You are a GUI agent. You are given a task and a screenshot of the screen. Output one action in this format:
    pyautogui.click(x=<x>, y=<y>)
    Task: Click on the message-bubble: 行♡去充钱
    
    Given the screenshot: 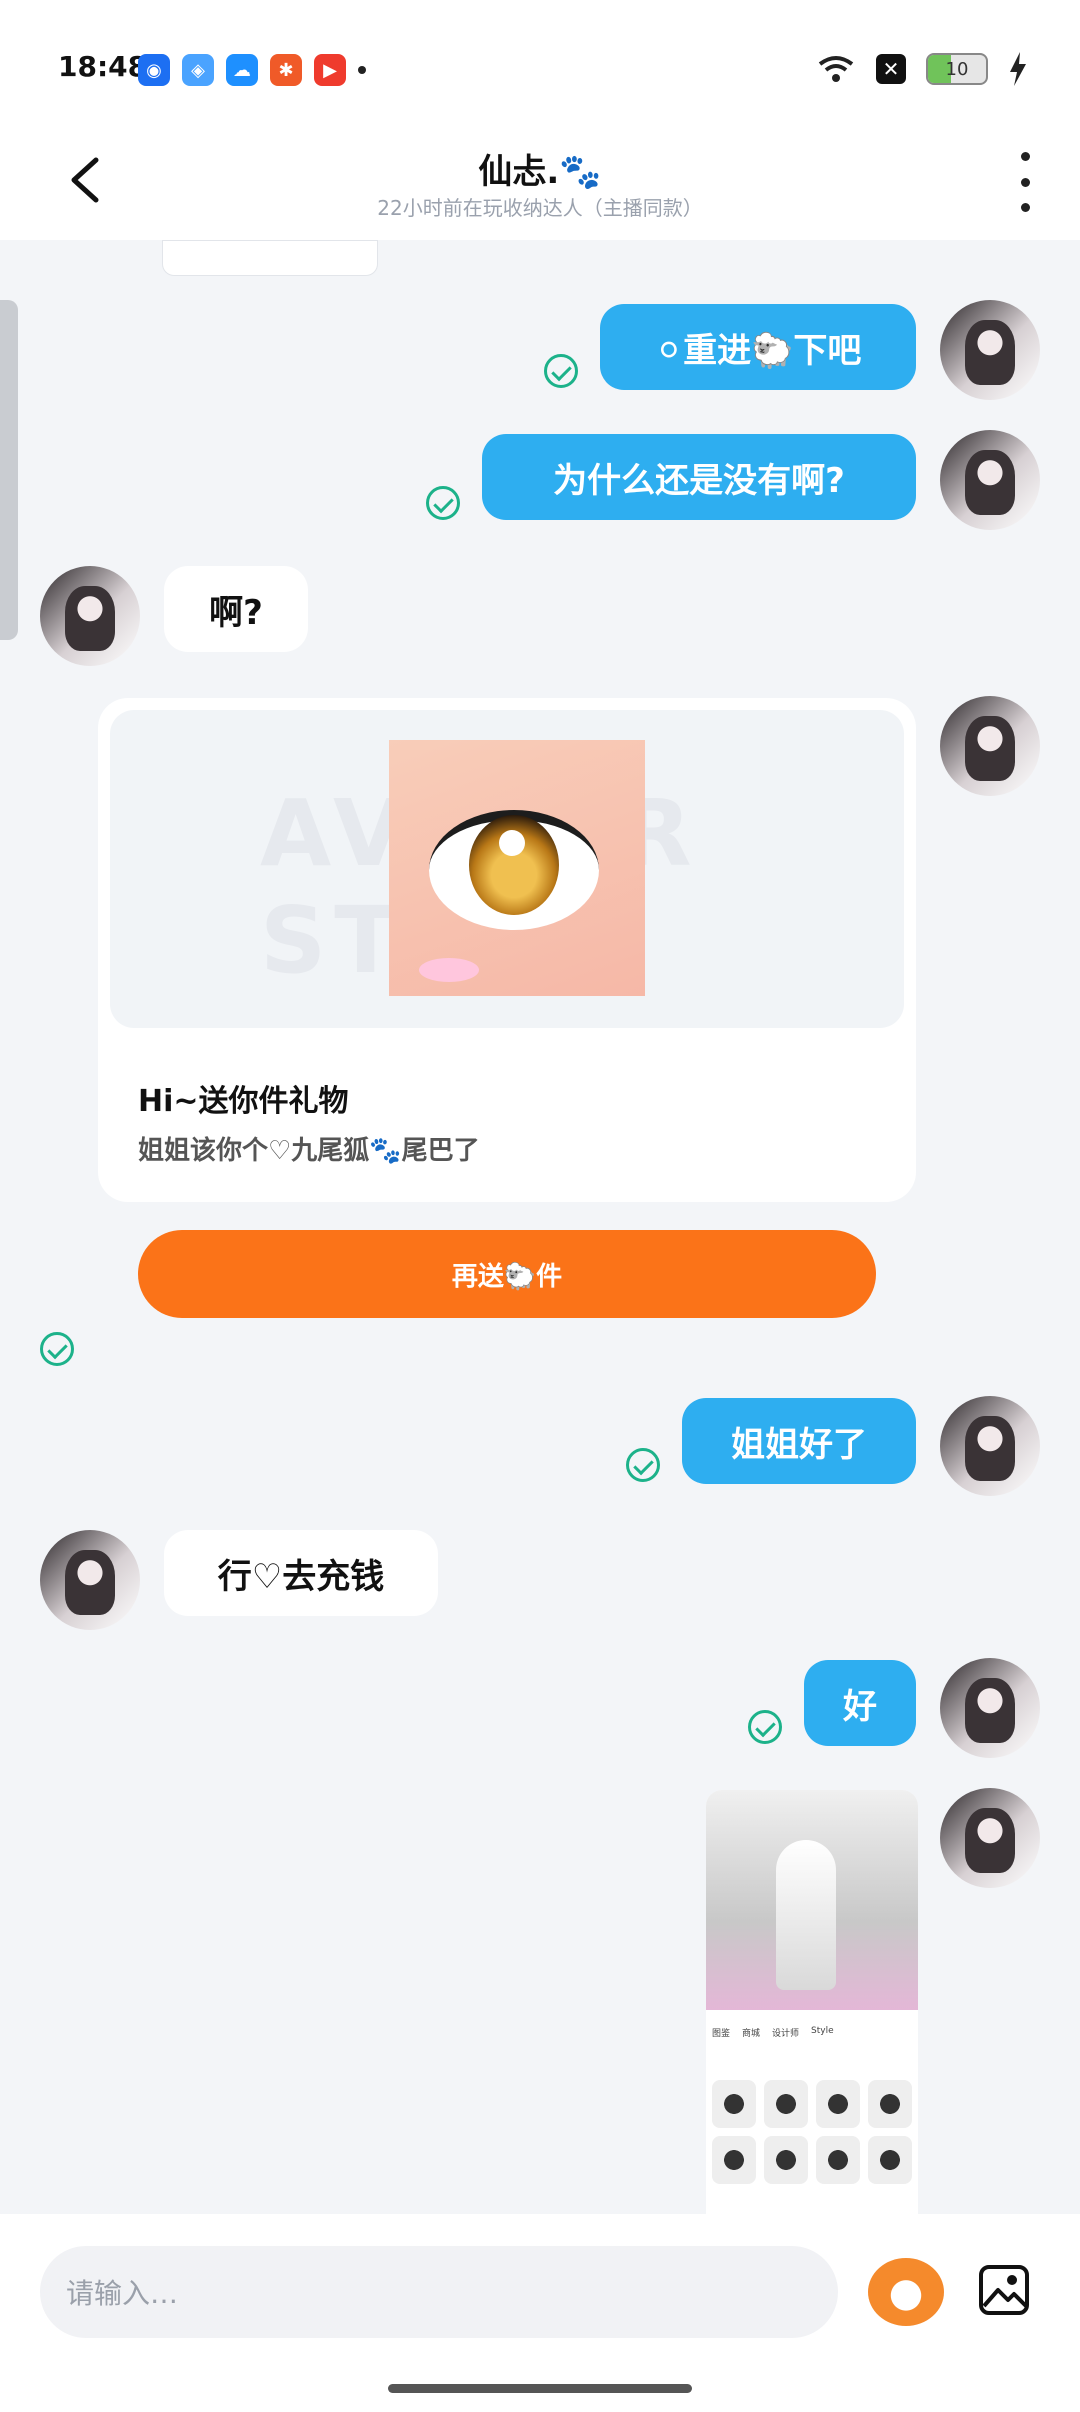 What is the action you would take?
    pyautogui.click(x=301, y=1573)
    